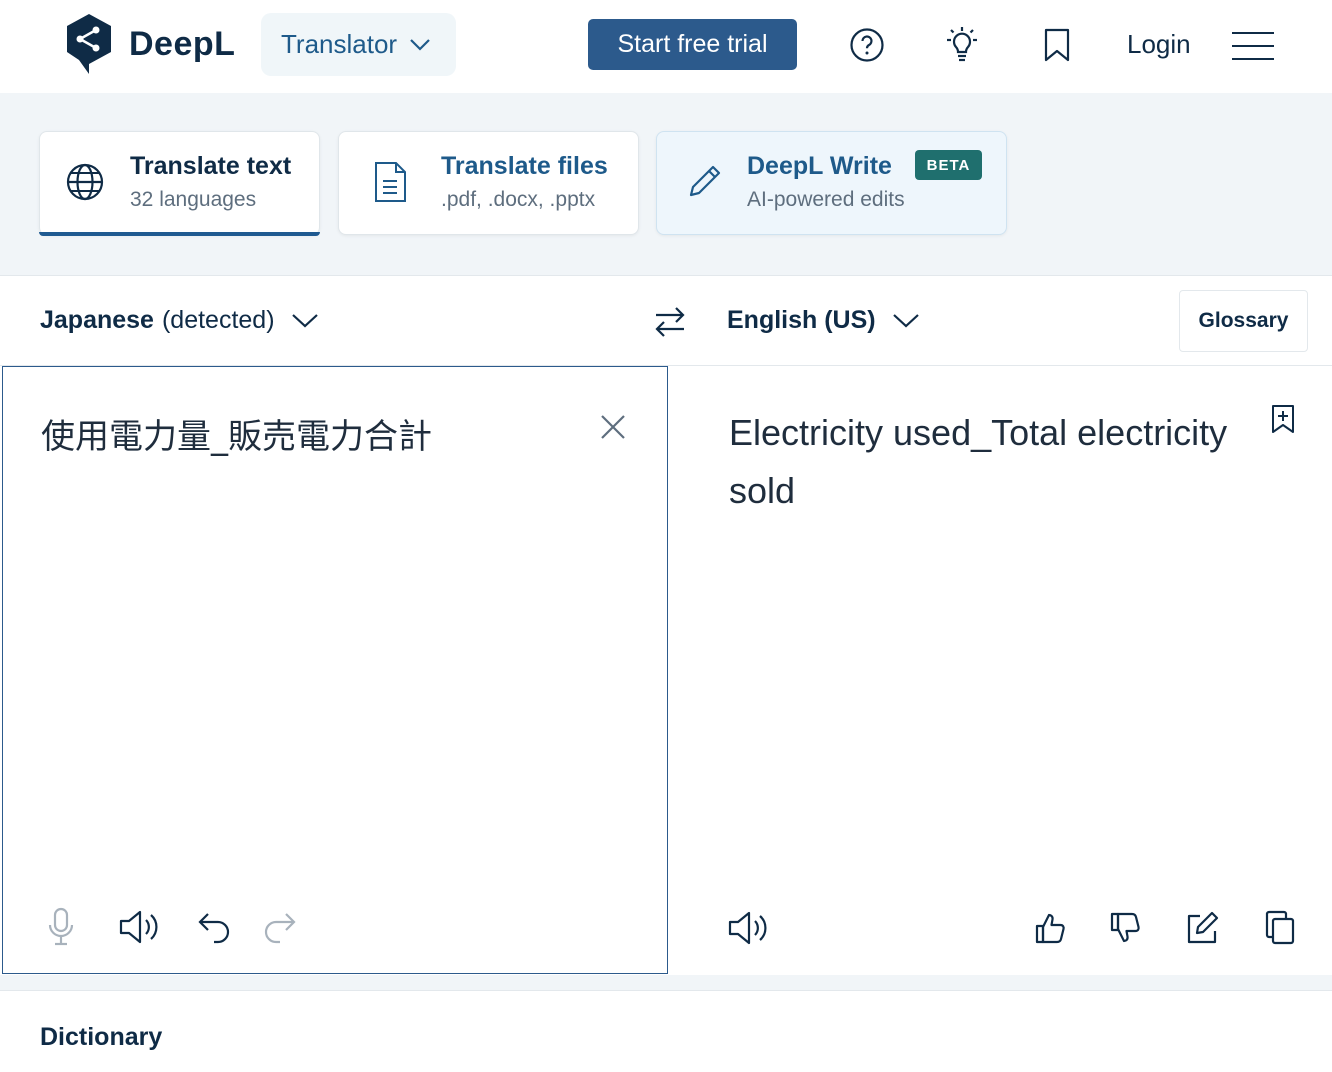 The height and width of the screenshot is (1072, 1332). What do you see at coordinates (826, 199) in the screenshot?
I see `tab-deepl-write-subtitle: AI-powered edits` at bounding box center [826, 199].